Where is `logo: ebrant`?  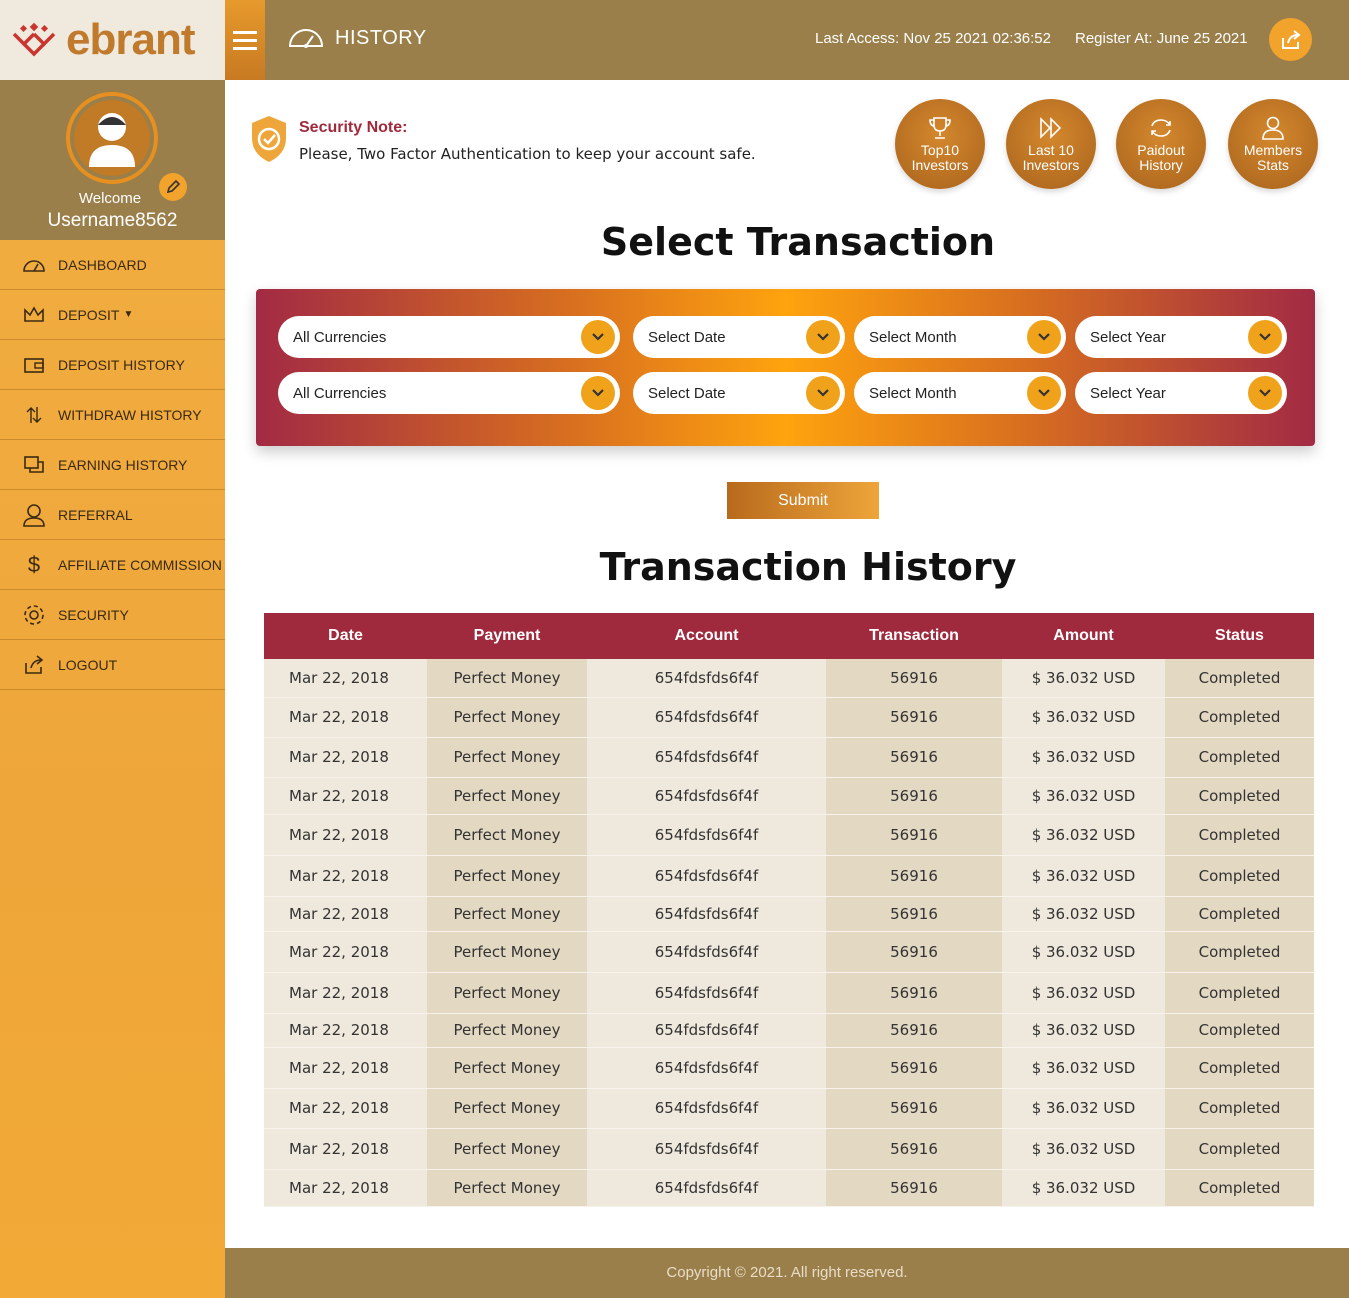
logo: ebrant is located at coordinates (112, 40).